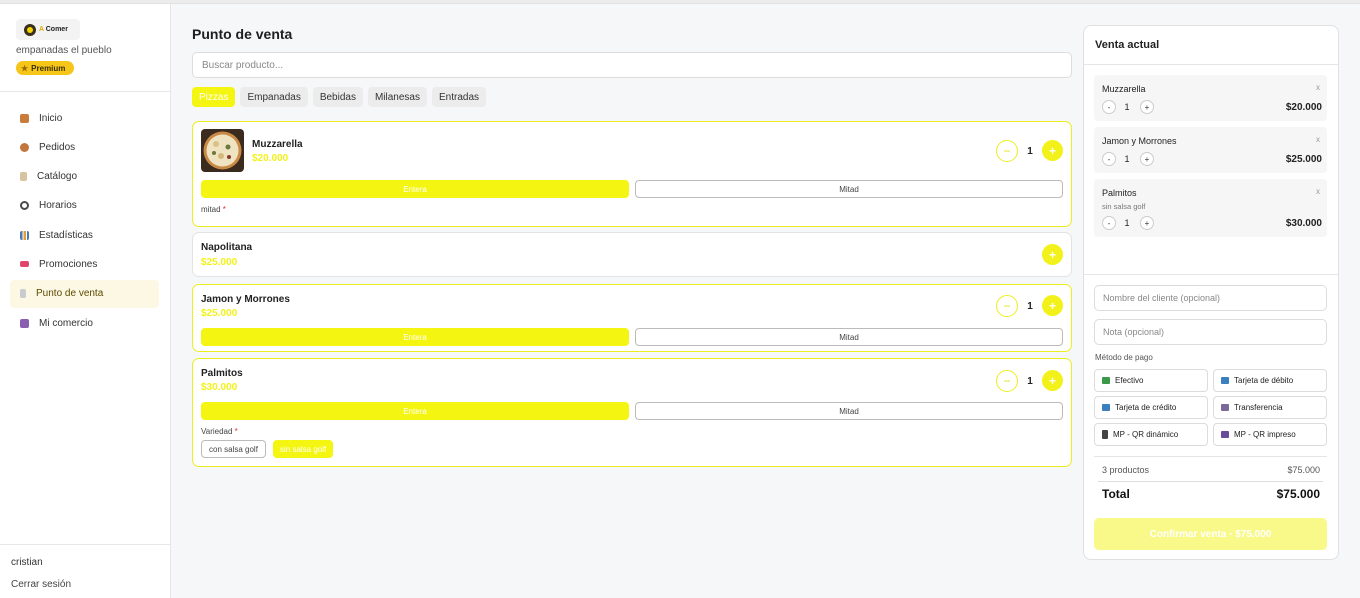 The image size is (1360, 598). What do you see at coordinates (1151, 380) in the screenshot?
I see `payment-efectivo-button: Efectivo` at bounding box center [1151, 380].